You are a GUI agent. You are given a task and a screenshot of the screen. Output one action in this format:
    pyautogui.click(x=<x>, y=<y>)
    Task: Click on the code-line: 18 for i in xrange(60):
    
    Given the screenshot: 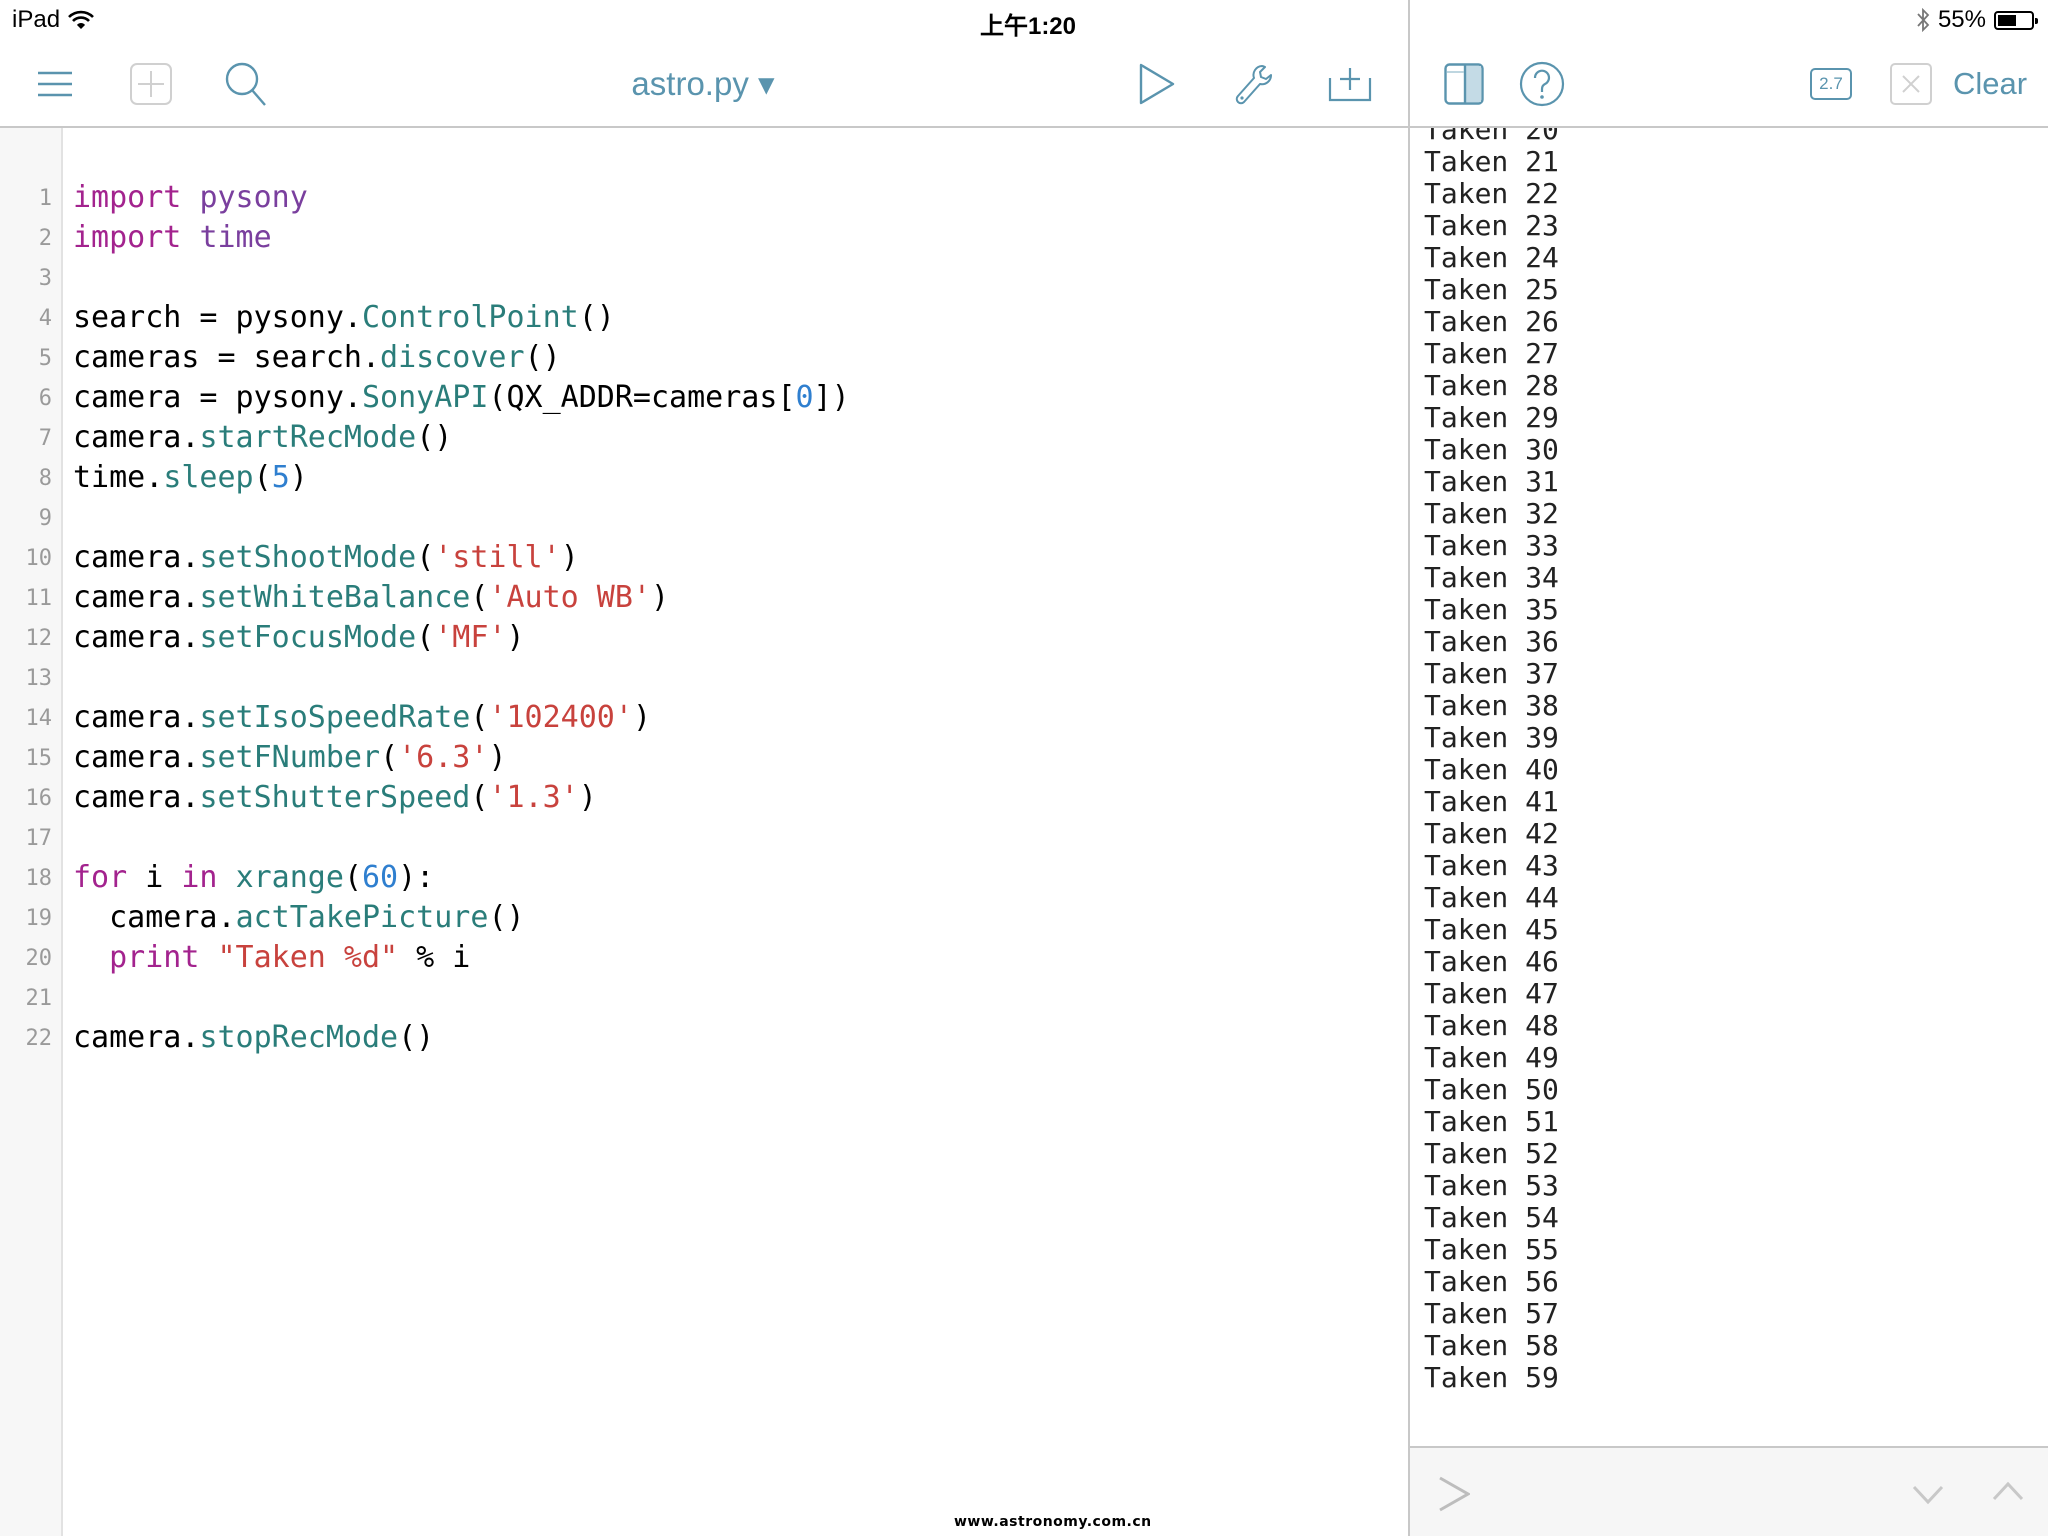 What is the action you would take?
    pyautogui.click(x=703, y=878)
    